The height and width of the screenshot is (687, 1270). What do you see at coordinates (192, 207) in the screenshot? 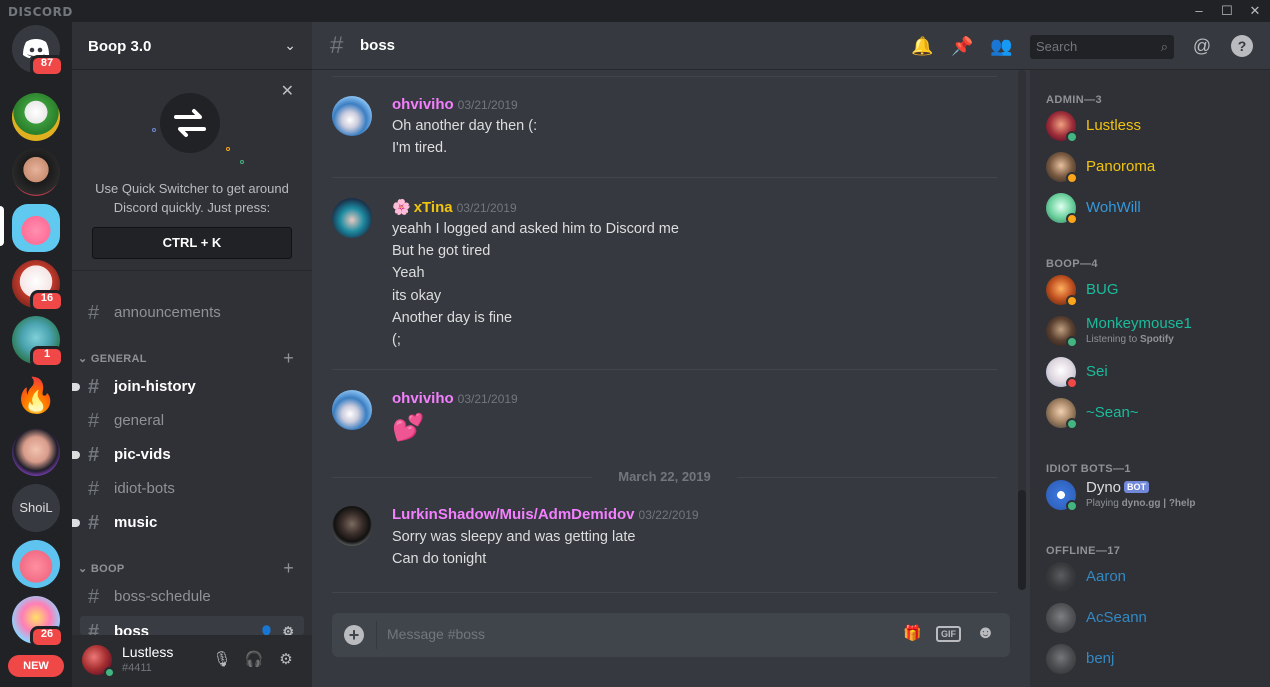
I see `tip-line: Discord quickly. Just press:` at bounding box center [192, 207].